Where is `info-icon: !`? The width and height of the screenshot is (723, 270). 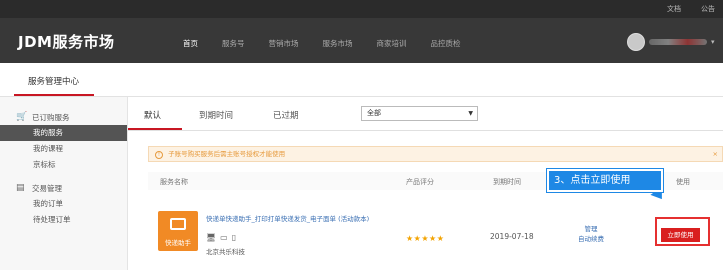 info-icon: ! is located at coordinates (159, 155).